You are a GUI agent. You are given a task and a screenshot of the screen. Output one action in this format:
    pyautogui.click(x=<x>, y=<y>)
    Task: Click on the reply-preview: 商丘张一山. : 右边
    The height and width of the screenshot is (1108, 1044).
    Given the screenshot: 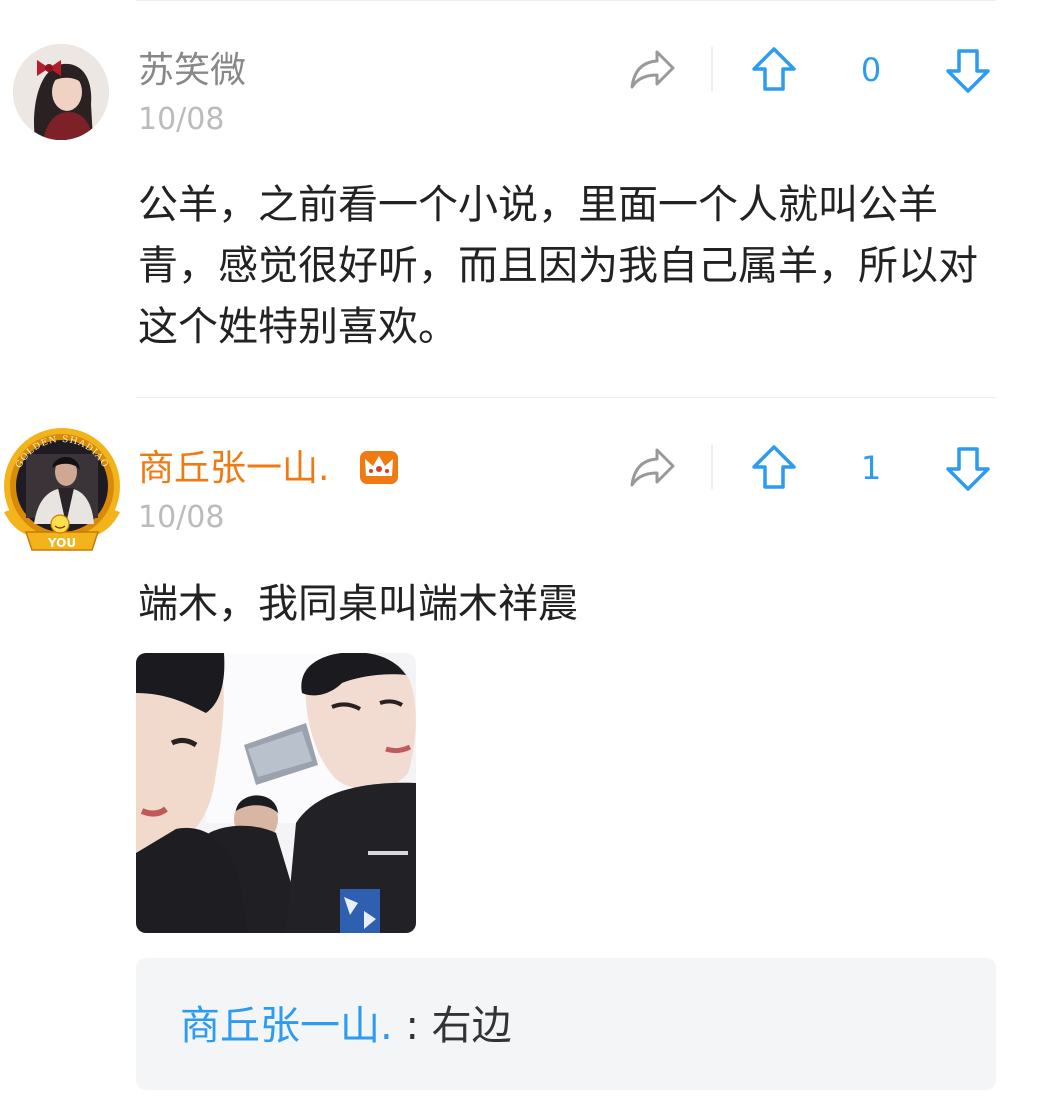 What is the action you would take?
    pyautogui.click(x=566, y=1024)
    